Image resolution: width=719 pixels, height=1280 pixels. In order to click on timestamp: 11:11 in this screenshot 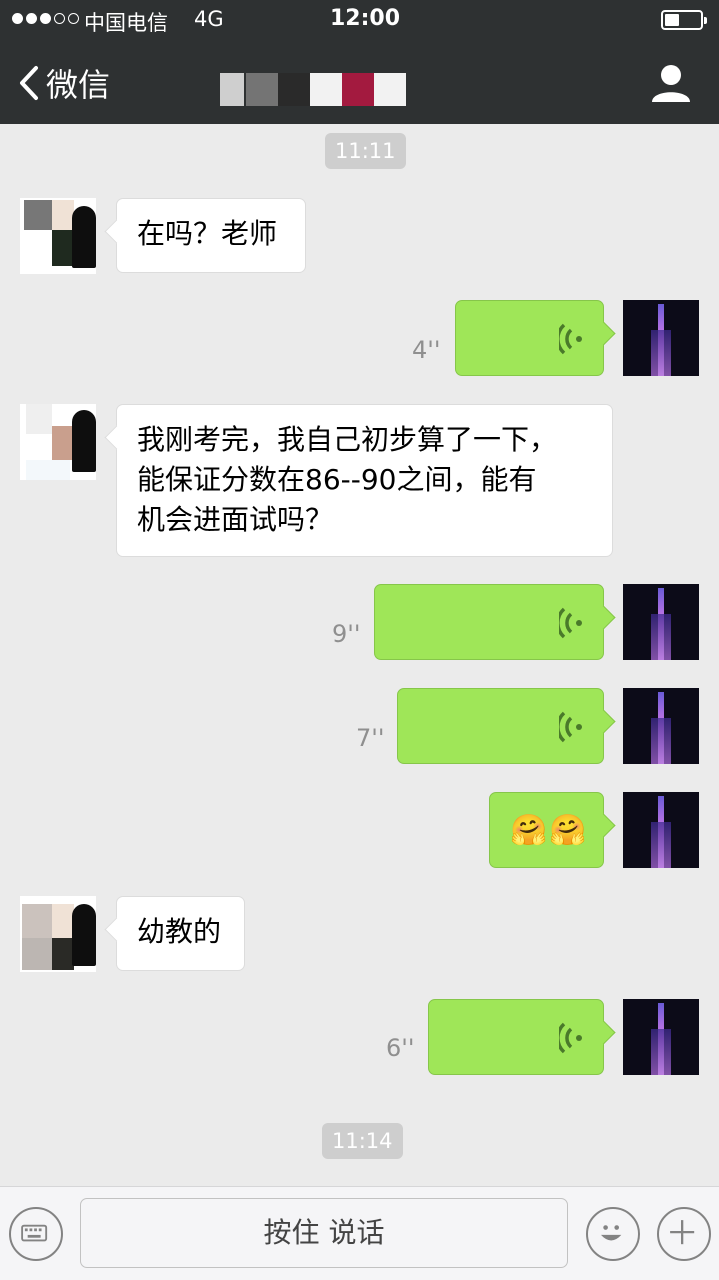, I will do `click(365, 151)`.